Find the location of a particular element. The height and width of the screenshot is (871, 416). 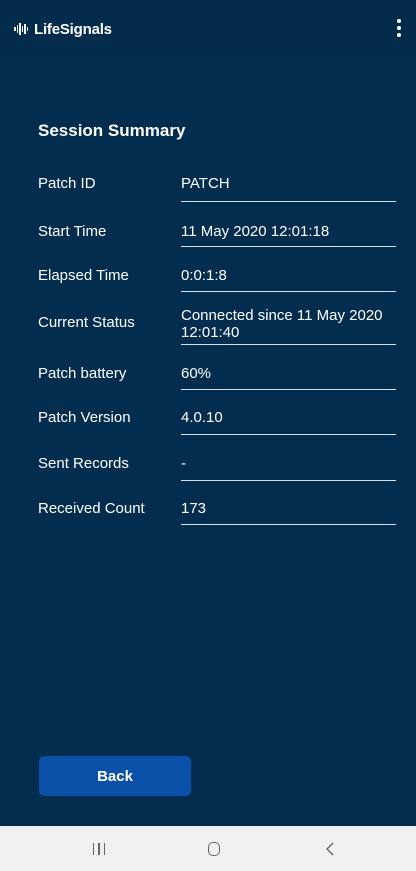

row-label: Sent Records is located at coordinates (83, 463).